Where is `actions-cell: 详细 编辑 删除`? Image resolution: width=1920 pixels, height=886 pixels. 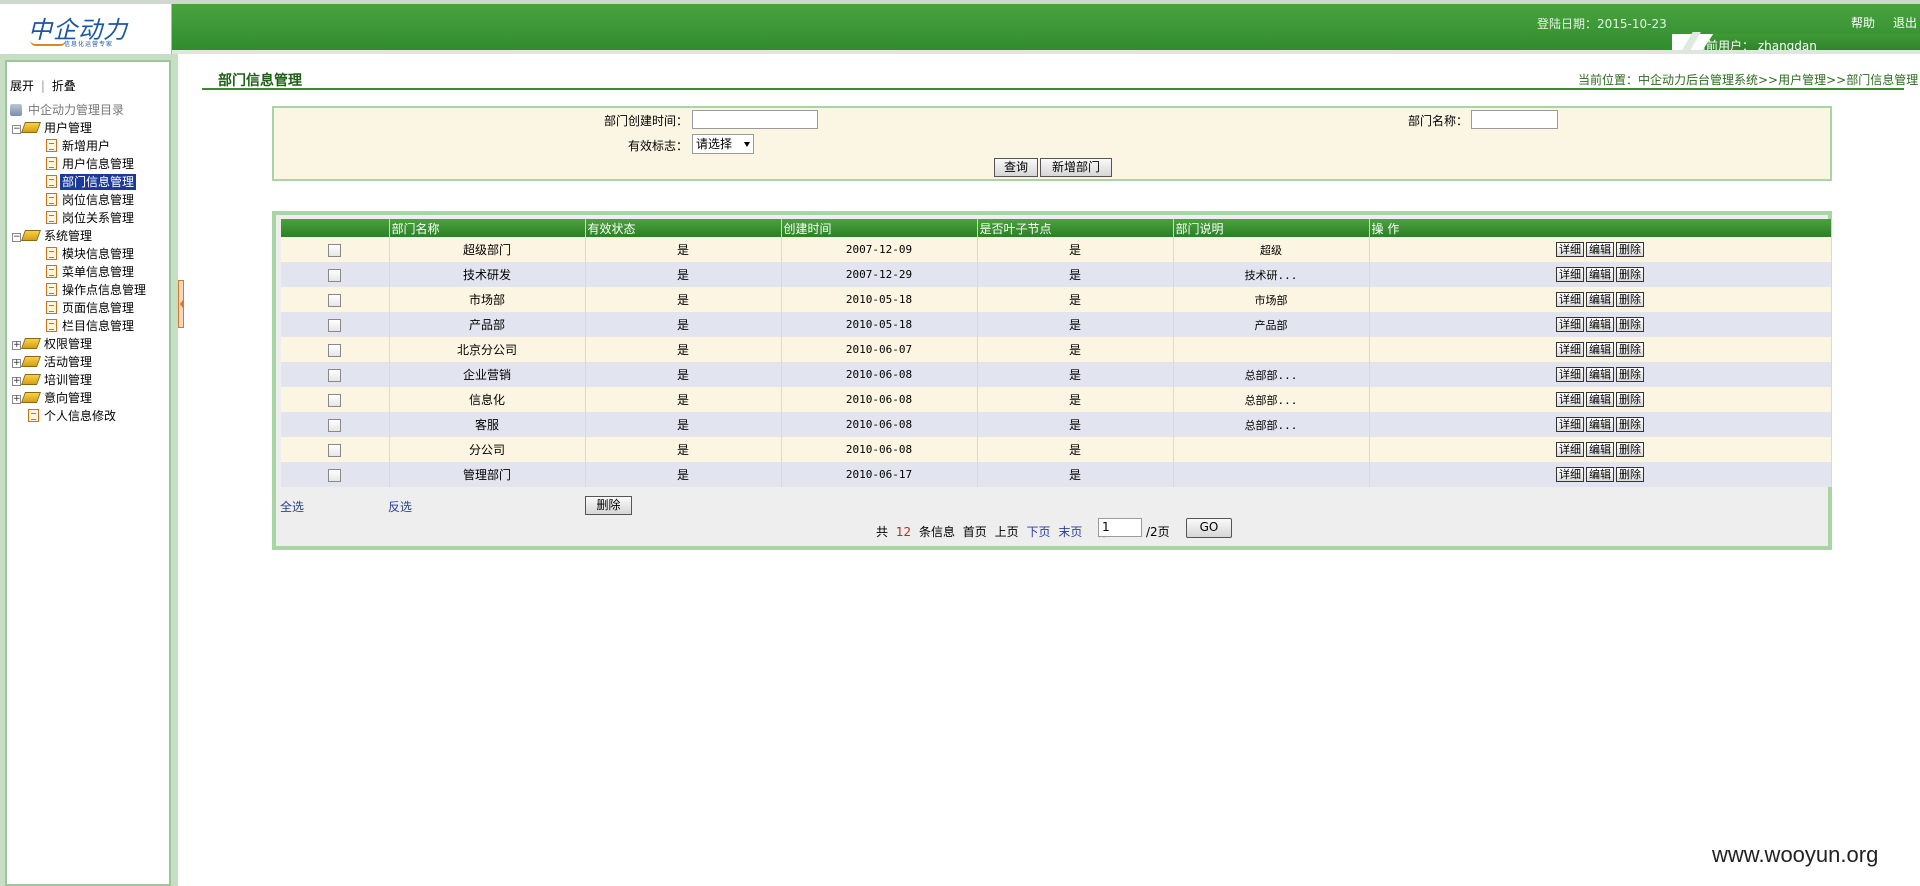 actions-cell: 详细 编辑 删除 is located at coordinates (1600, 449).